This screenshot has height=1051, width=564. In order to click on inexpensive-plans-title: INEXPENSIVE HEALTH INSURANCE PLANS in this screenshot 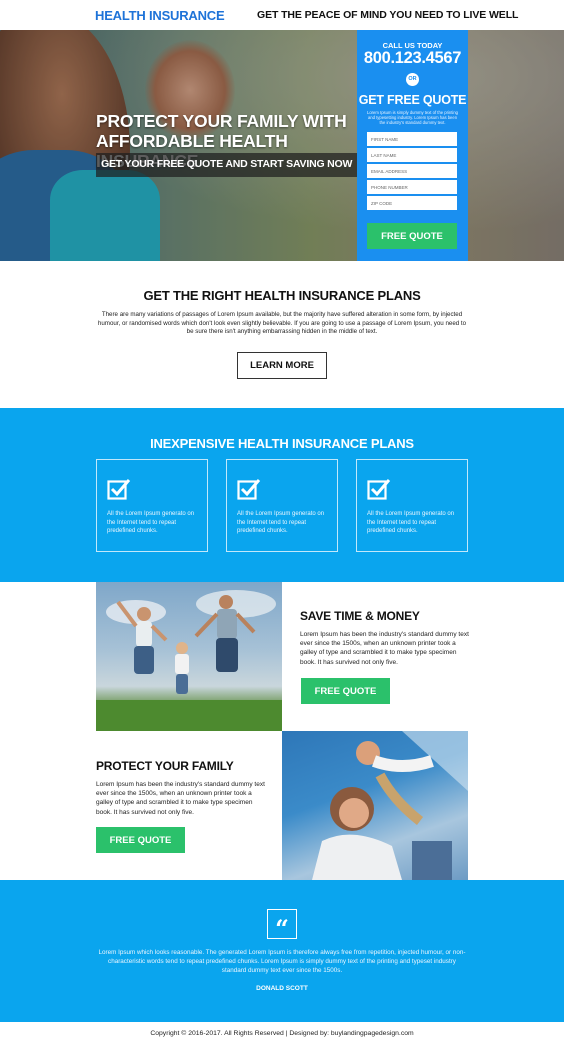, I will do `click(282, 443)`.